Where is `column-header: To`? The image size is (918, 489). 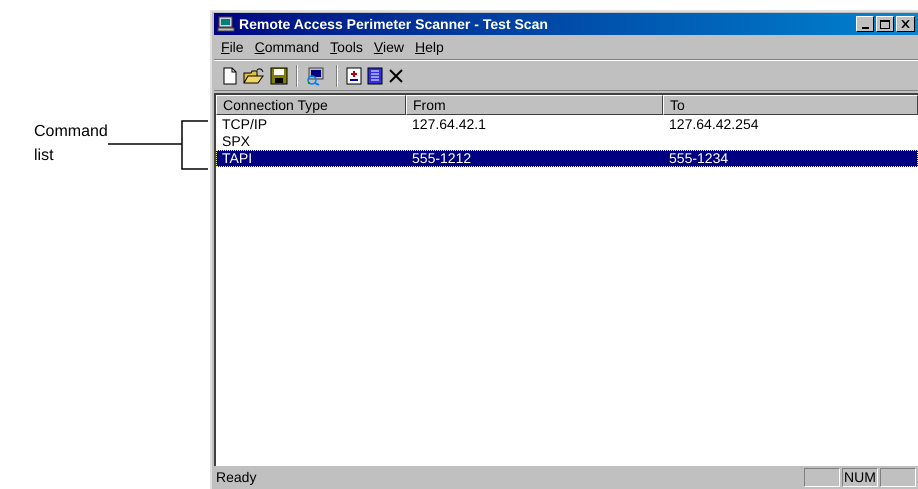
column-header: To is located at coordinates (790, 105).